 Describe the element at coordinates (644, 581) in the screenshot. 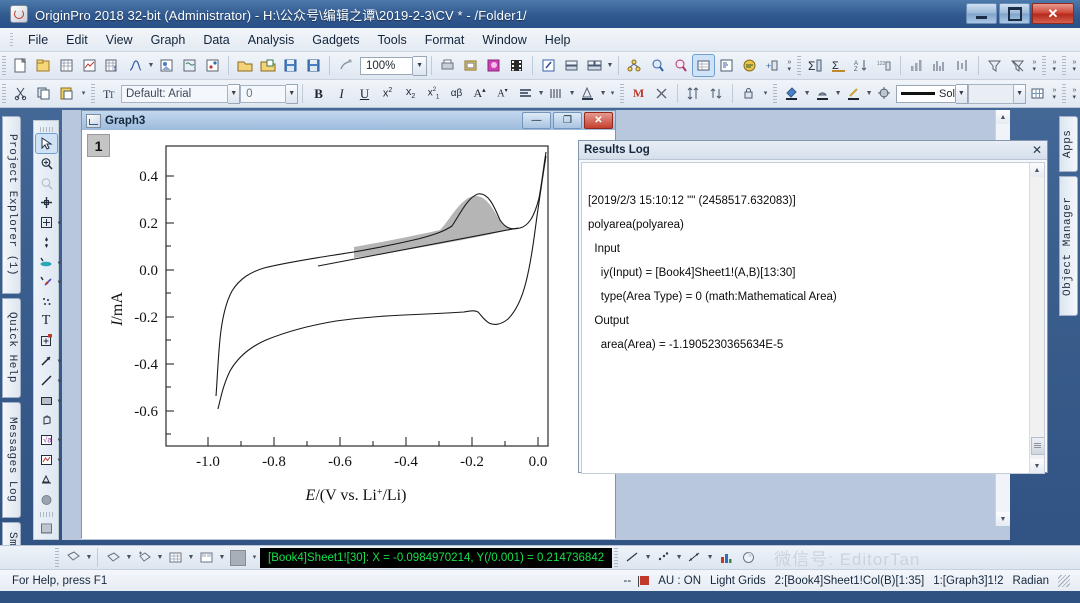

I see `flag-icon` at that location.